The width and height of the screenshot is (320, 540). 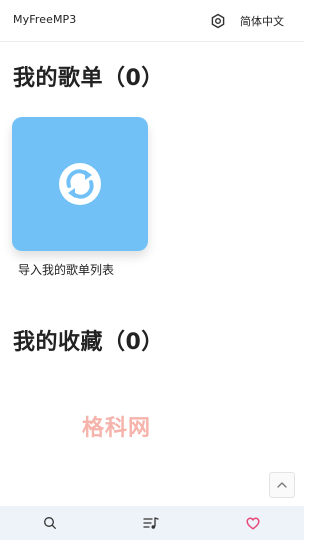 What do you see at coordinates (152, 21) in the screenshot?
I see `top-bar: MyFreeMP3 简体中文` at bounding box center [152, 21].